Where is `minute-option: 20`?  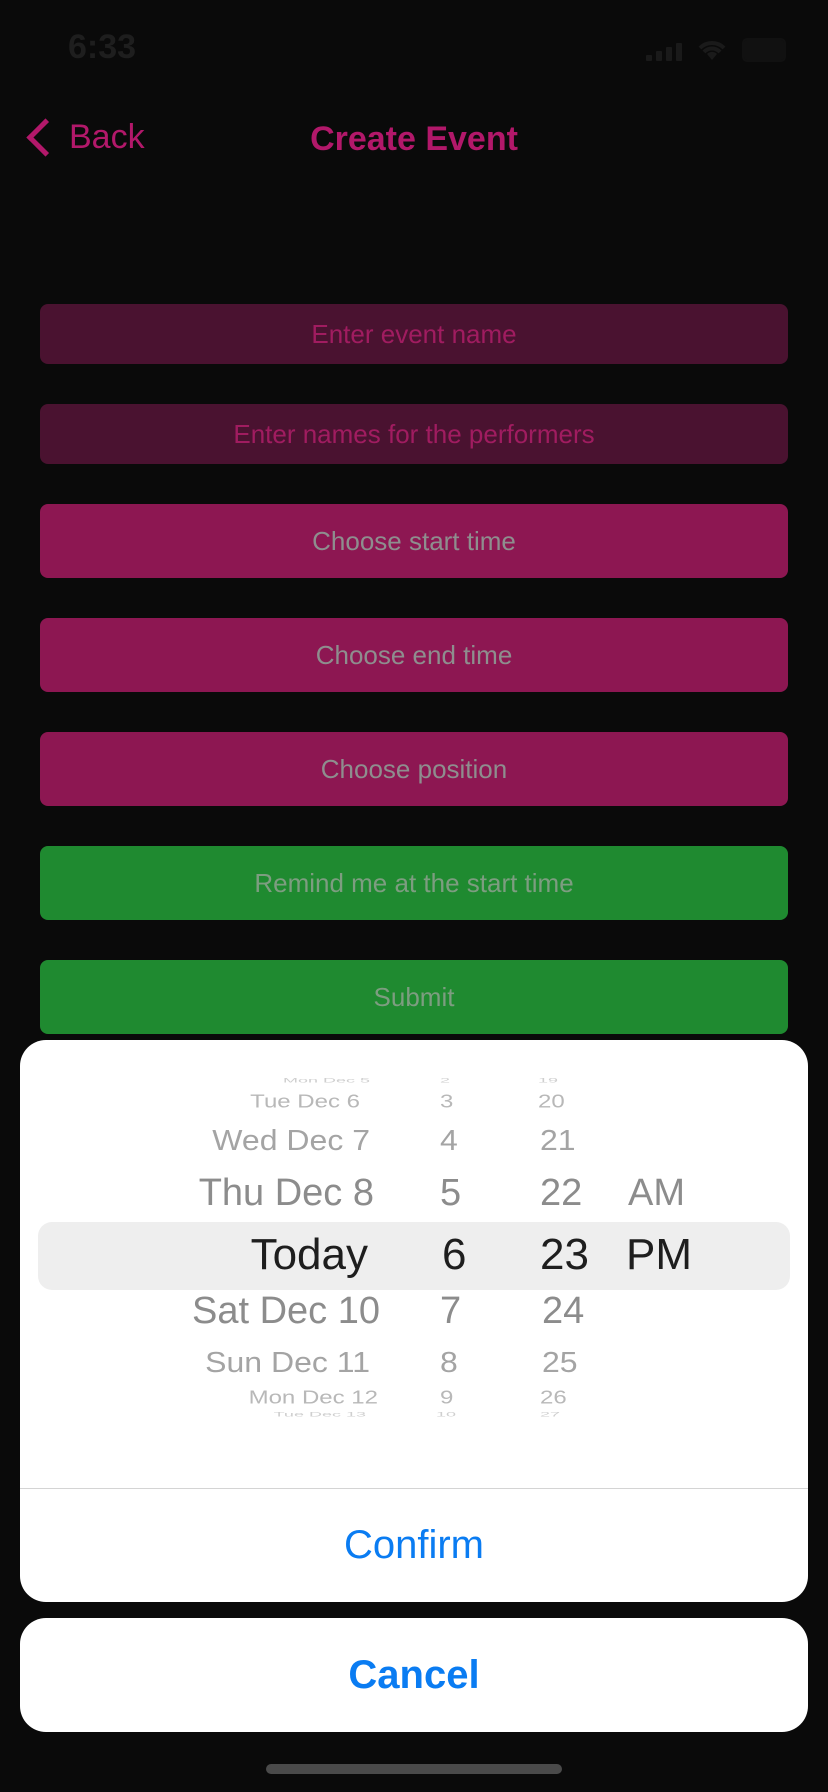
minute-option: 20 is located at coordinates (551, 1101).